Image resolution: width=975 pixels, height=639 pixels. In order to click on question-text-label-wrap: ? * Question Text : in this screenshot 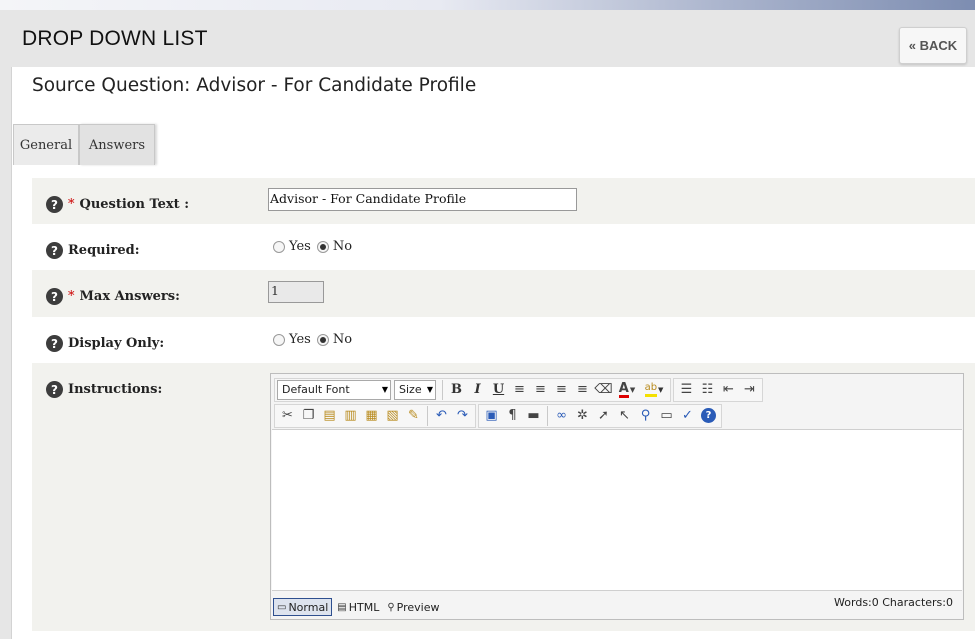, I will do `click(117, 204)`.